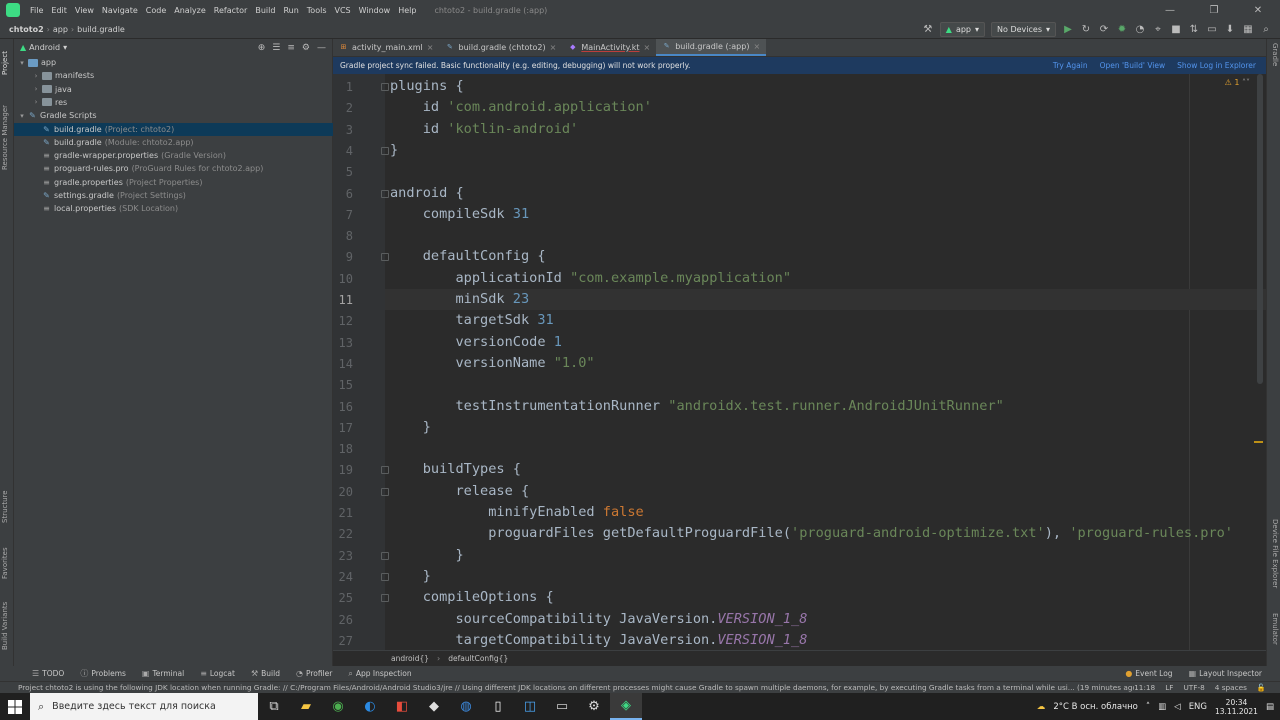 Image resolution: width=1280 pixels, height=720 pixels. Describe the element at coordinates (1273, 63) in the screenshot. I see `tool-tab-gradle: Gradle` at that location.